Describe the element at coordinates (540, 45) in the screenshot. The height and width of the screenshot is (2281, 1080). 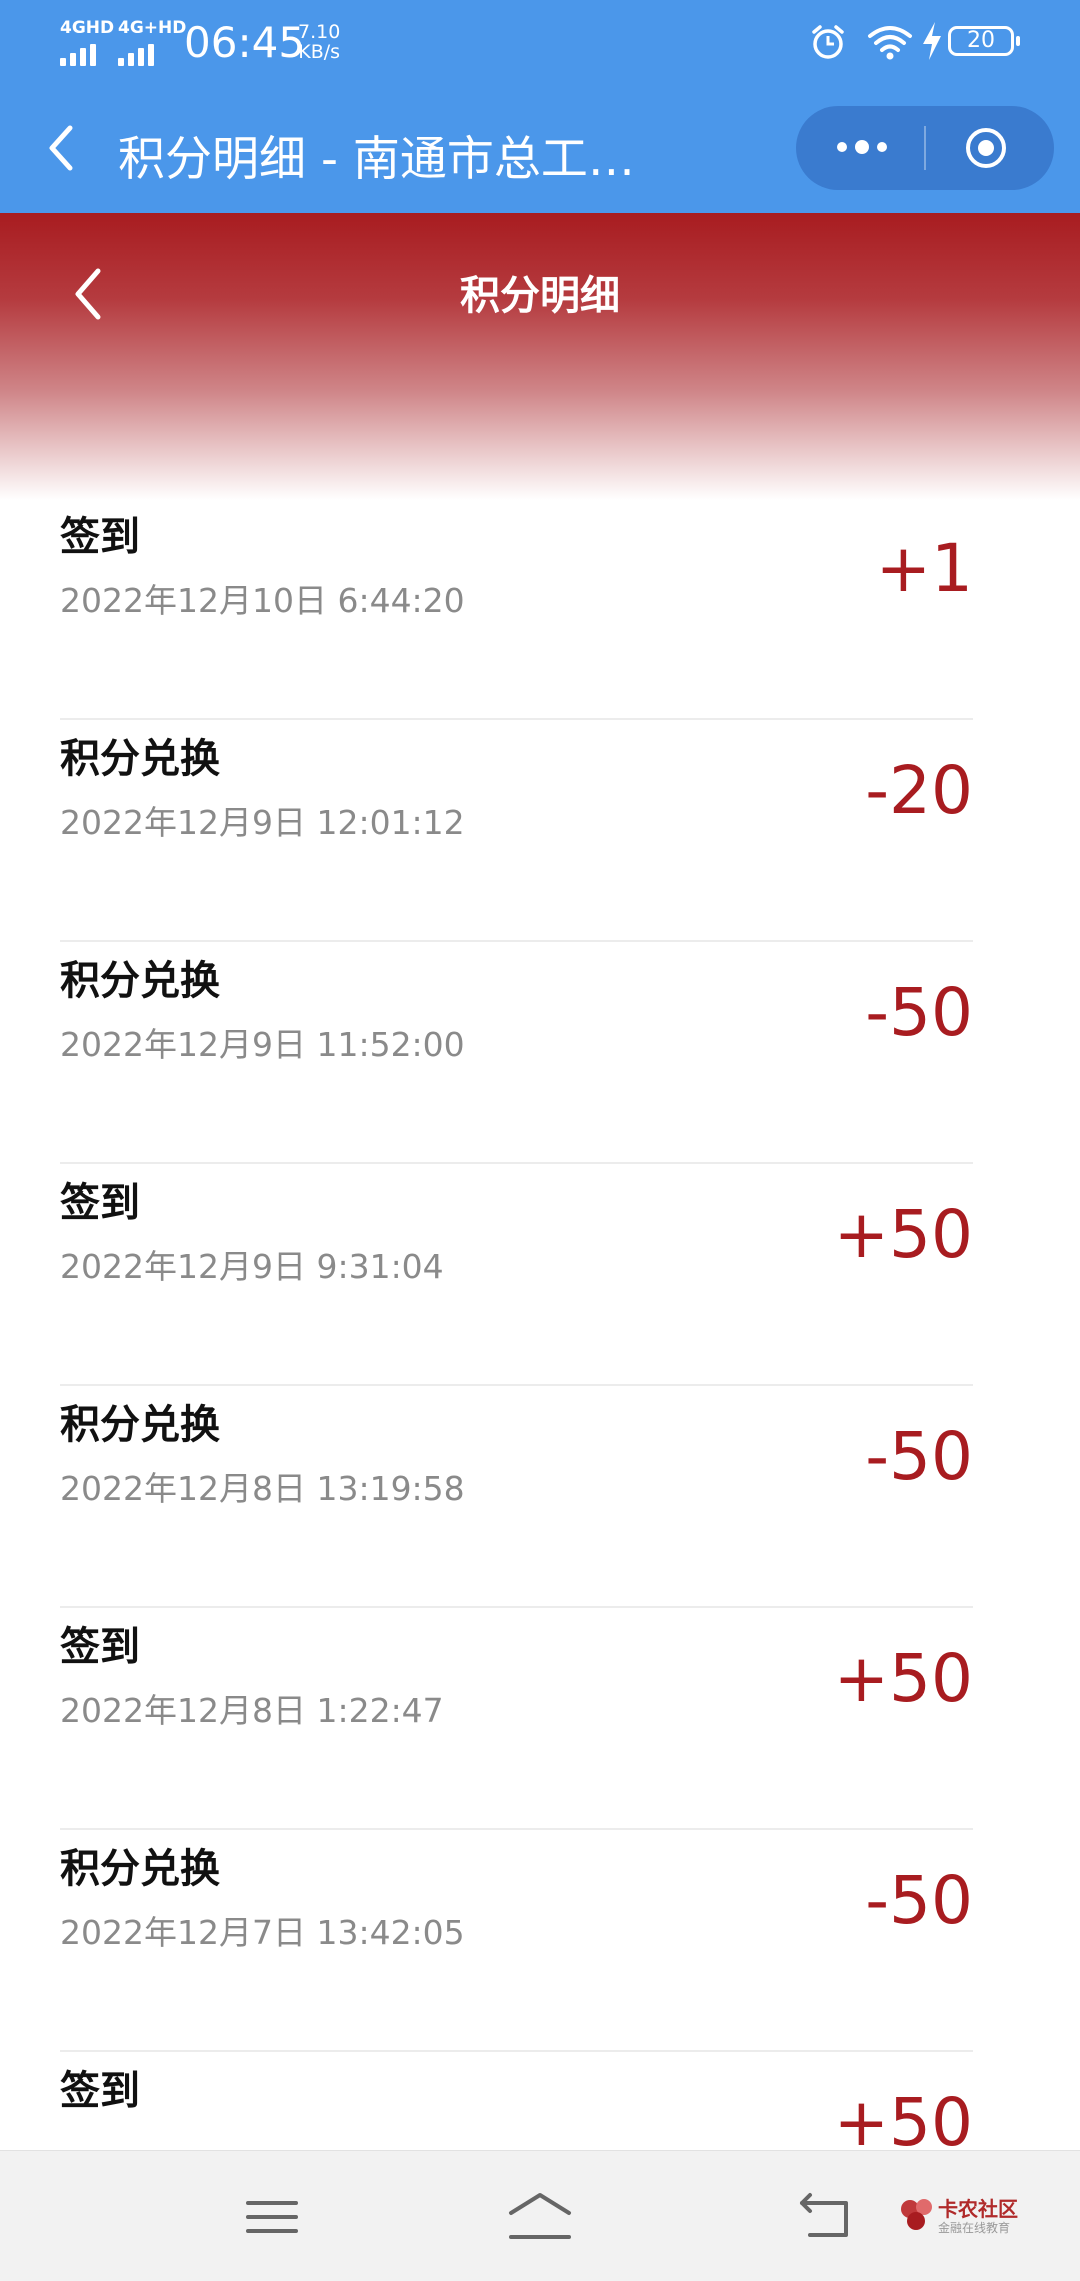
I see `status-bar: 4GHD 4G+HD 06:45 7.10 KB/s 20` at that location.